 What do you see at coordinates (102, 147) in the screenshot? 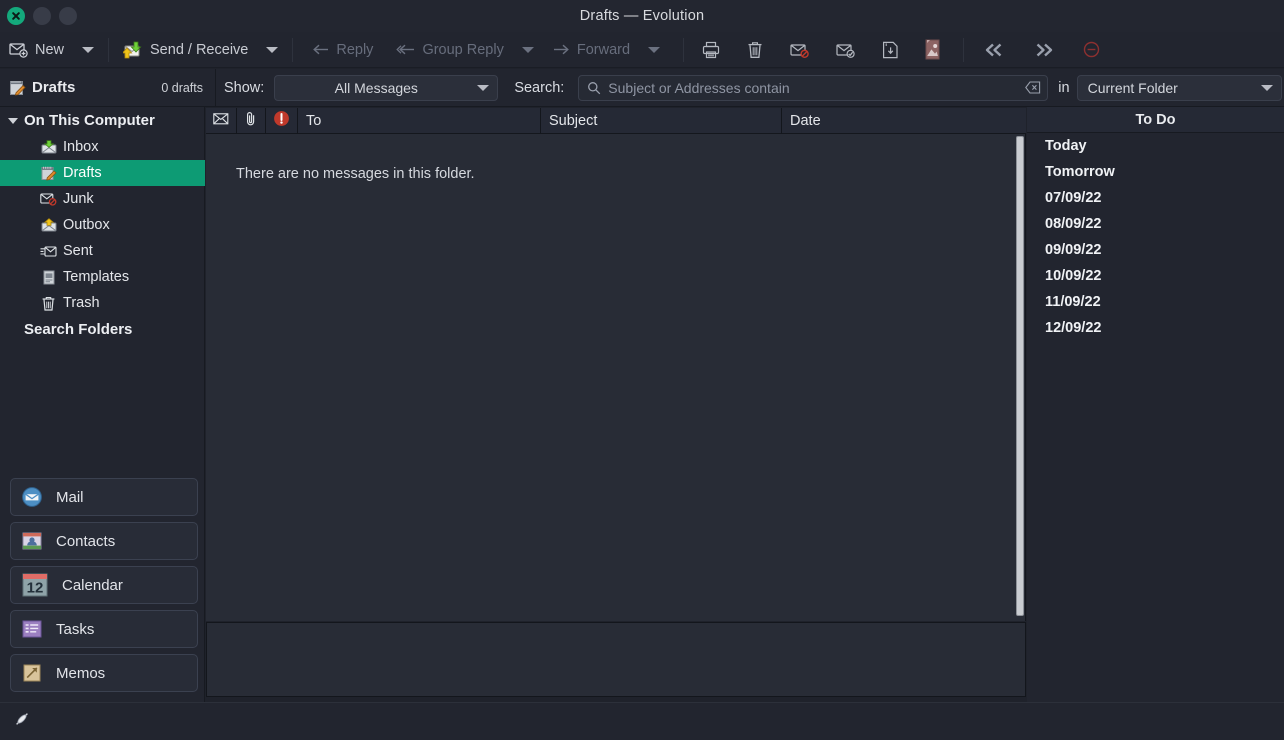
I see `sidebar-item-inbox: Inbox` at bounding box center [102, 147].